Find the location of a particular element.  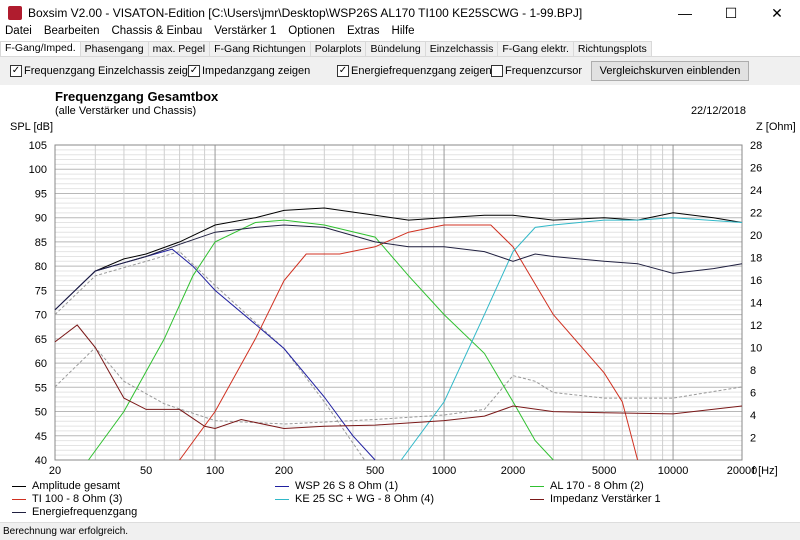

x-tick-label: 100 is located at coordinates (215, 471).